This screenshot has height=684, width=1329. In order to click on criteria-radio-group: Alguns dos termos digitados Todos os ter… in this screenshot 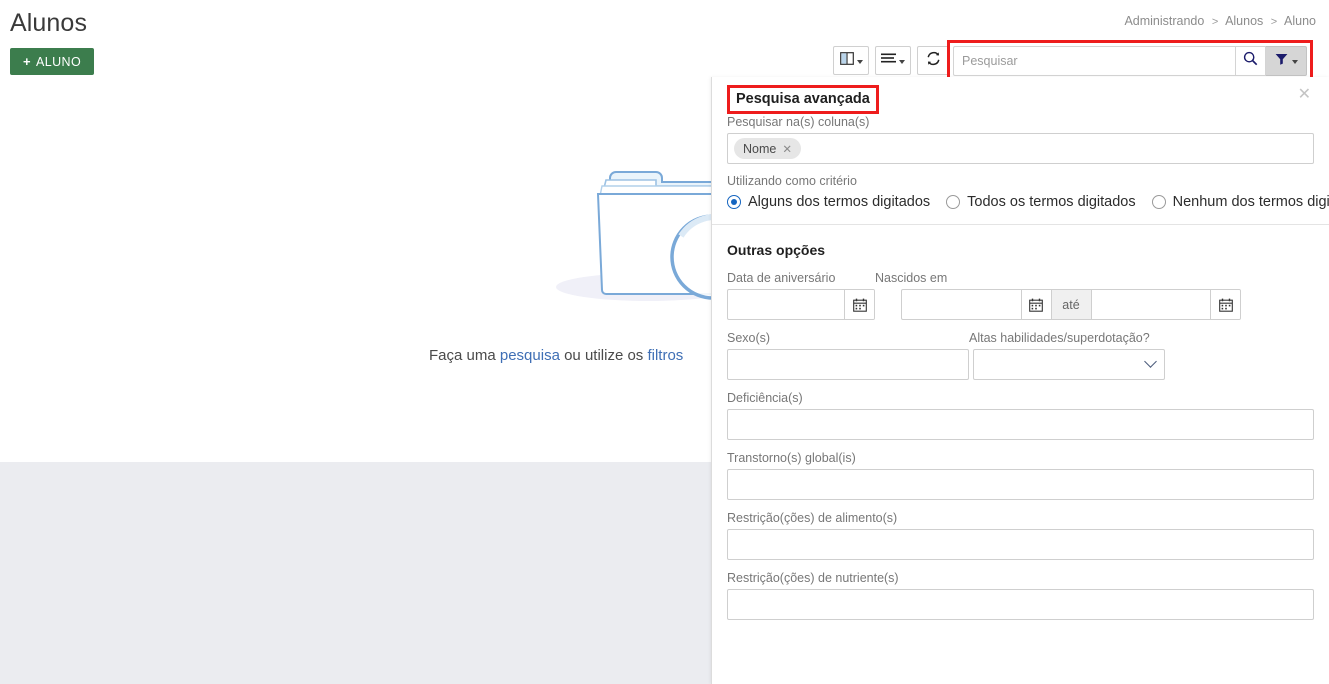, I will do `click(1028, 202)`.